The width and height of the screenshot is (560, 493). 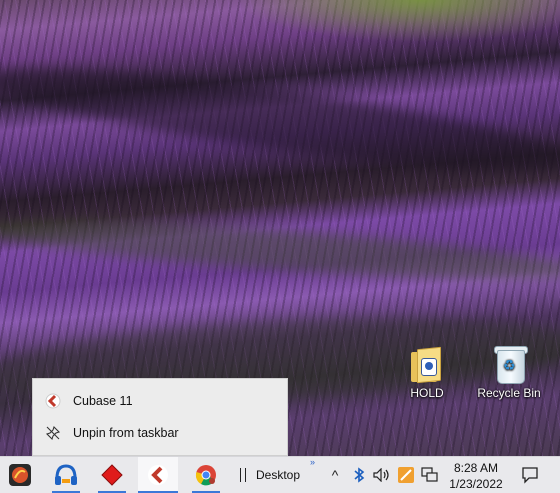 I want to click on app-icon, so click(x=20, y=475).